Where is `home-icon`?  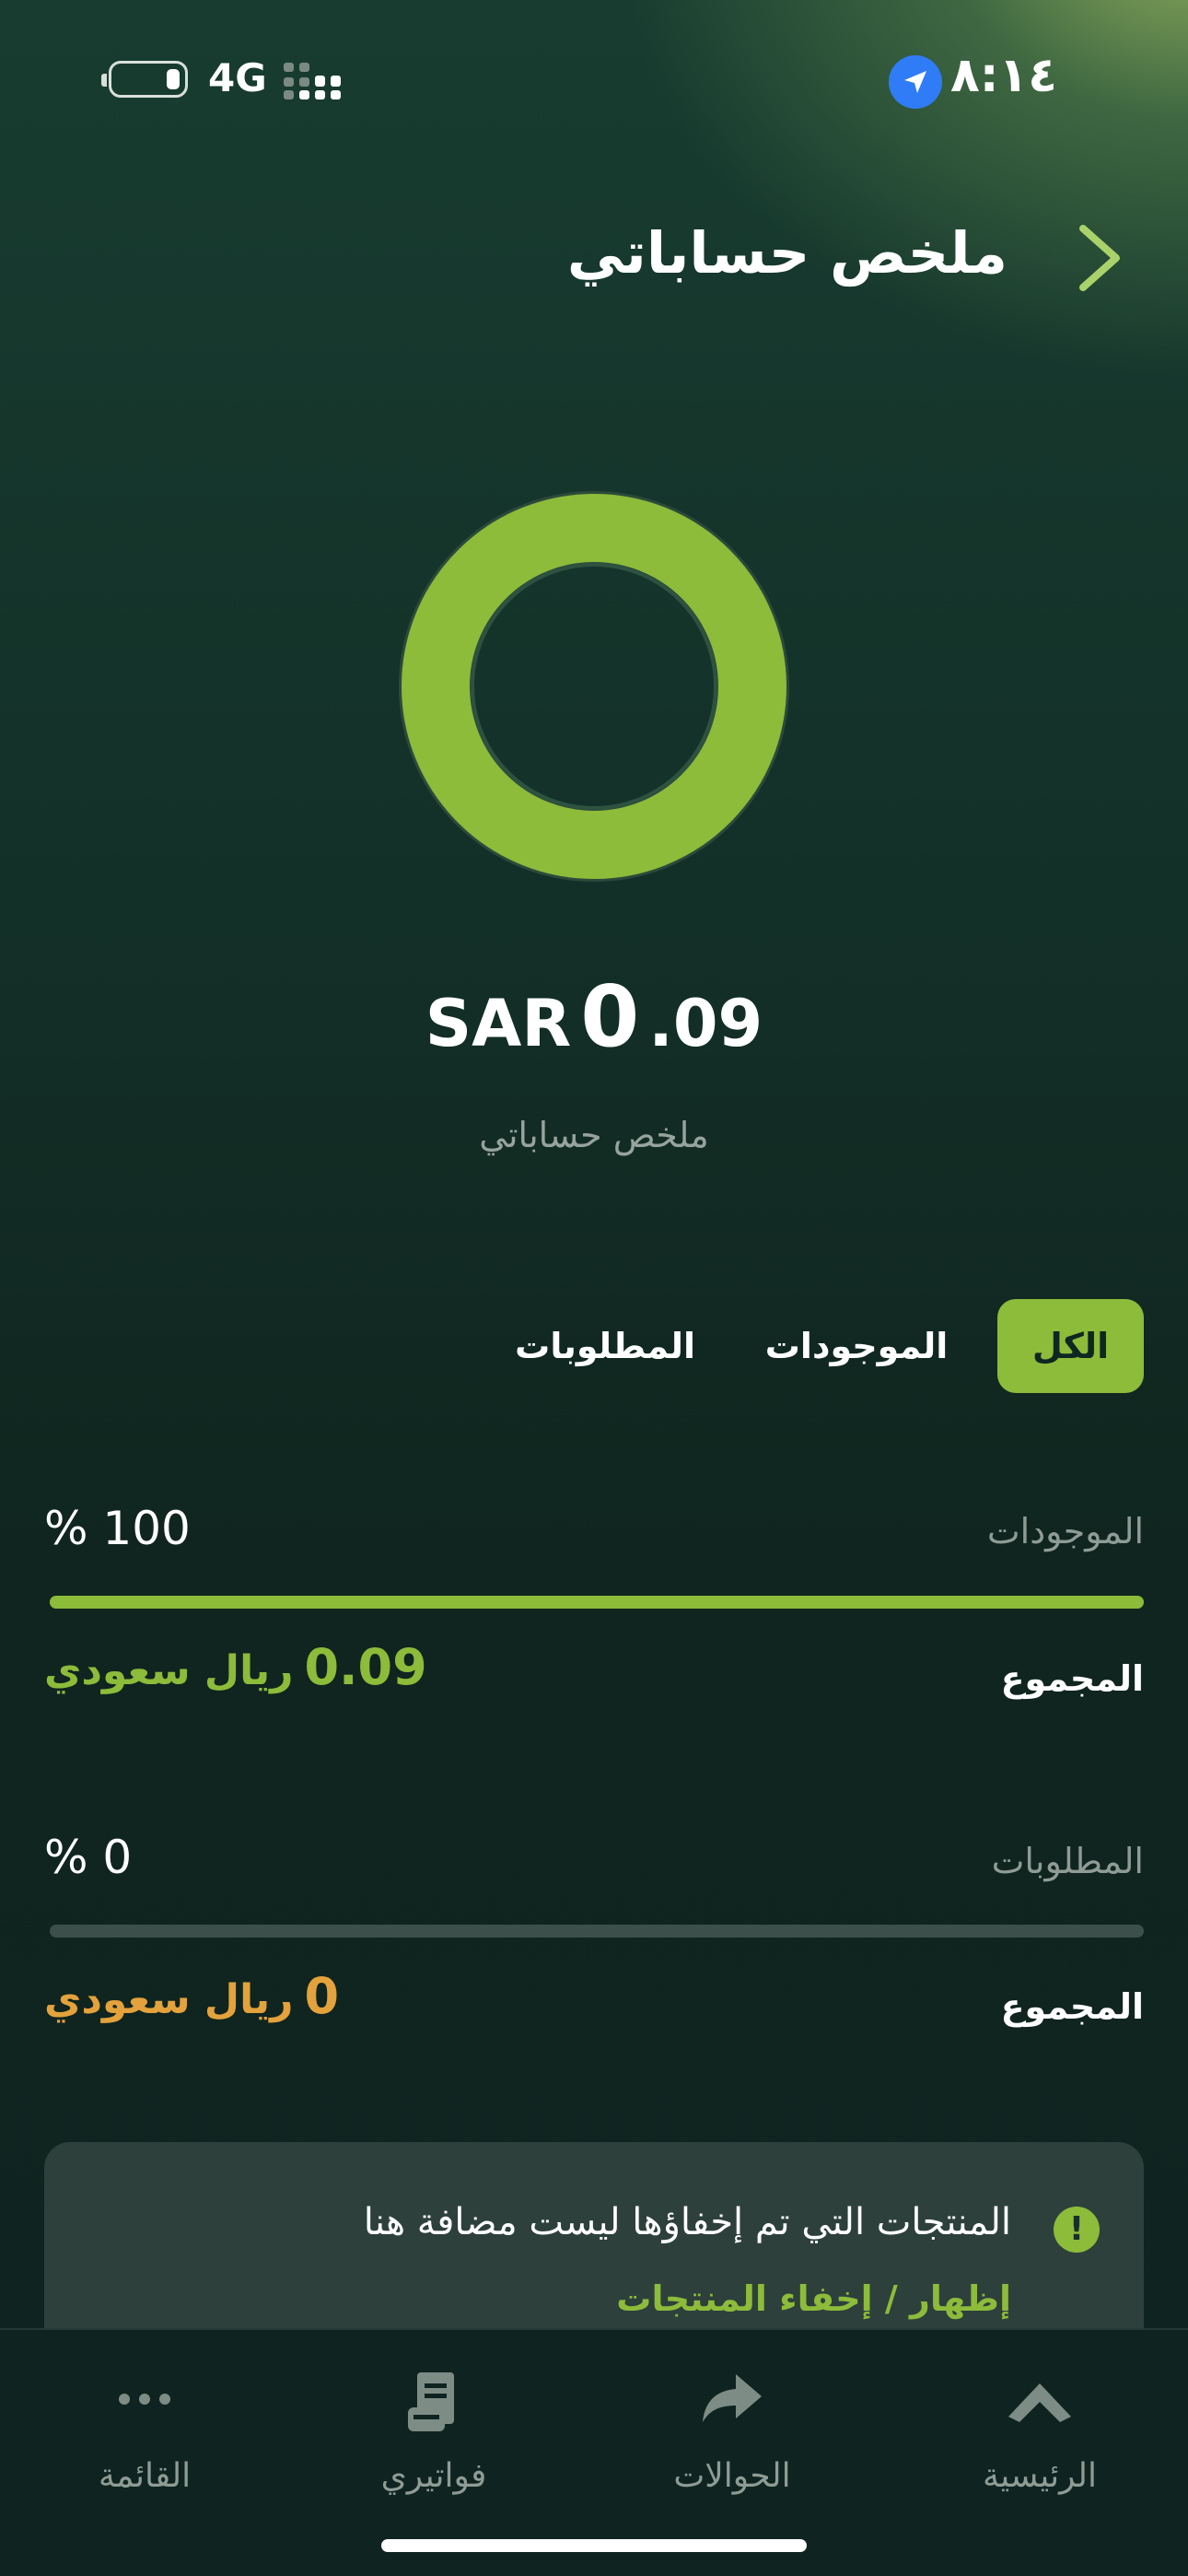
home-icon is located at coordinates (1039, 2402).